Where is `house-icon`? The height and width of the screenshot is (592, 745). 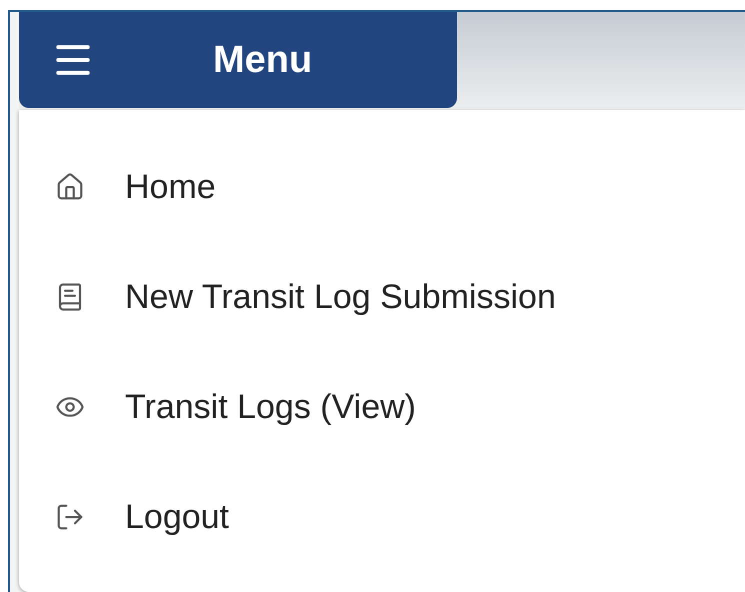
house-icon is located at coordinates (70, 187).